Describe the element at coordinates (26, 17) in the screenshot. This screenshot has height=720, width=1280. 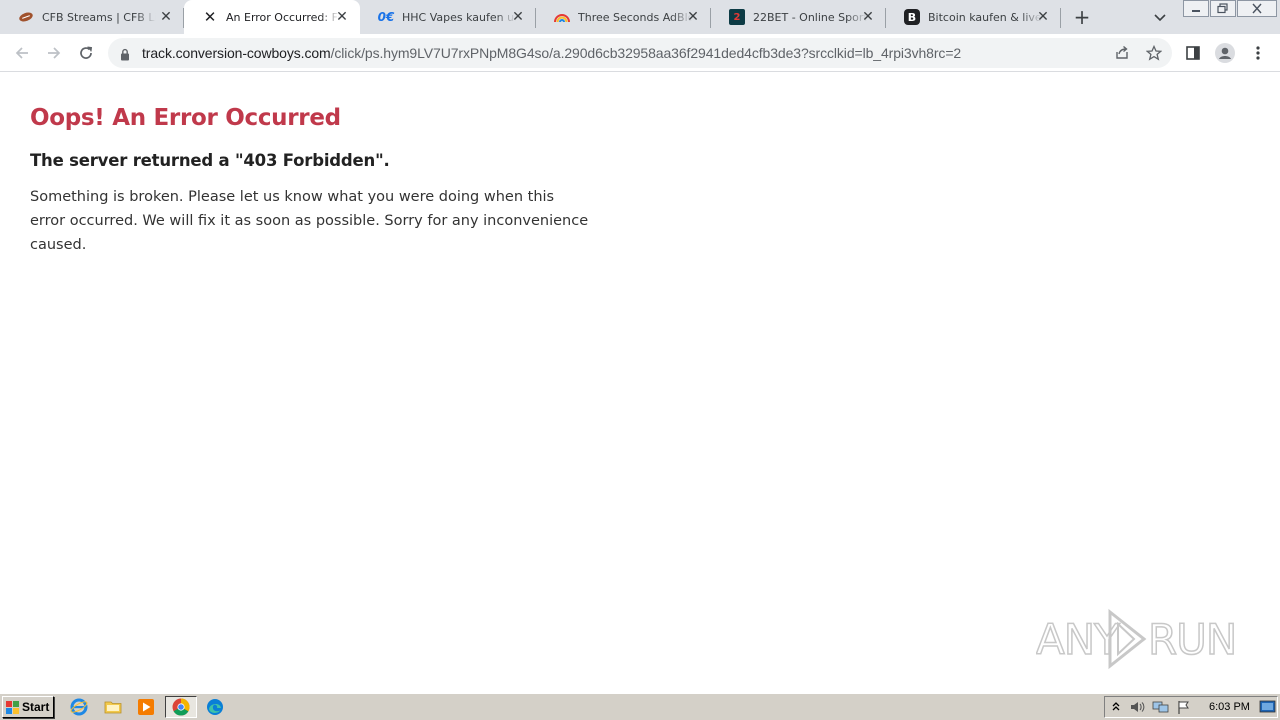
I see `cfb-streams-favicon-icon` at that location.